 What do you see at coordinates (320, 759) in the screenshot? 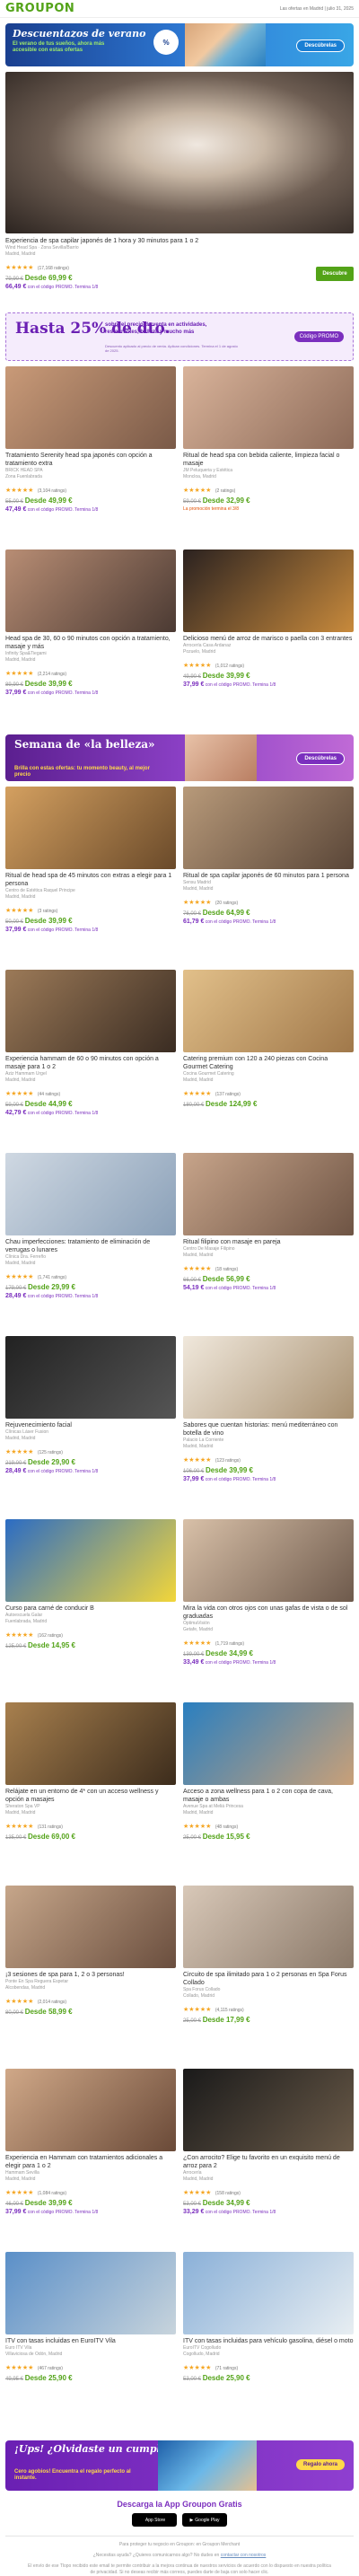
I see `beauty-banner-button: Descúbrelas` at bounding box center [320, 759].